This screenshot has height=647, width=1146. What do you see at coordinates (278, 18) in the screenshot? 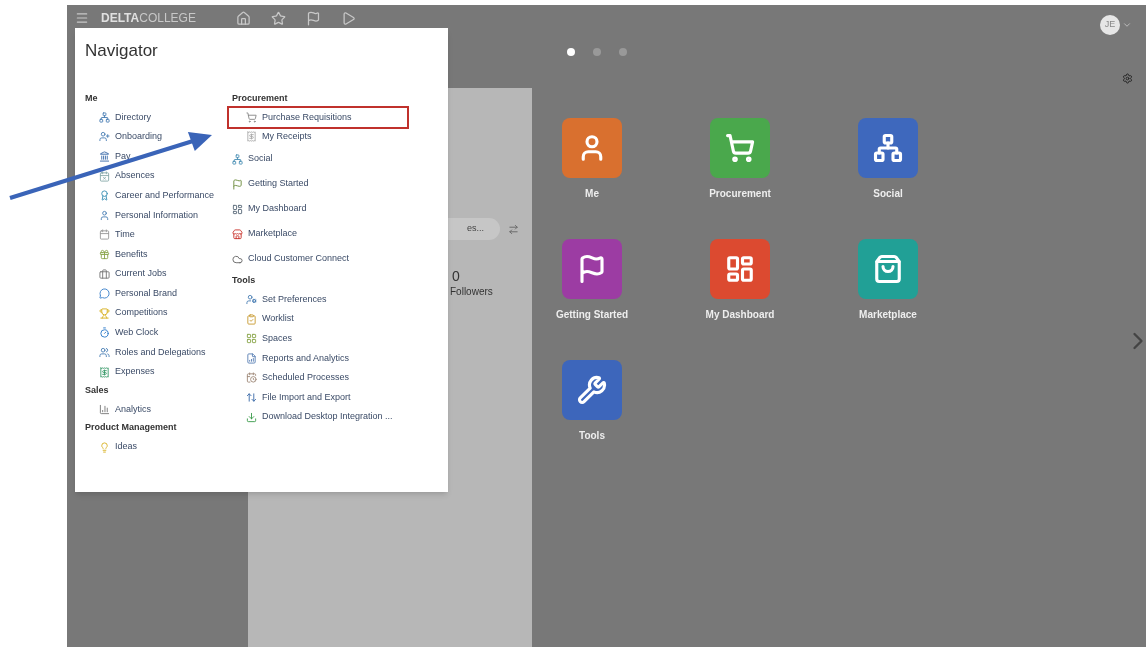
I see `star-icon` at bounding box center [278, 18].